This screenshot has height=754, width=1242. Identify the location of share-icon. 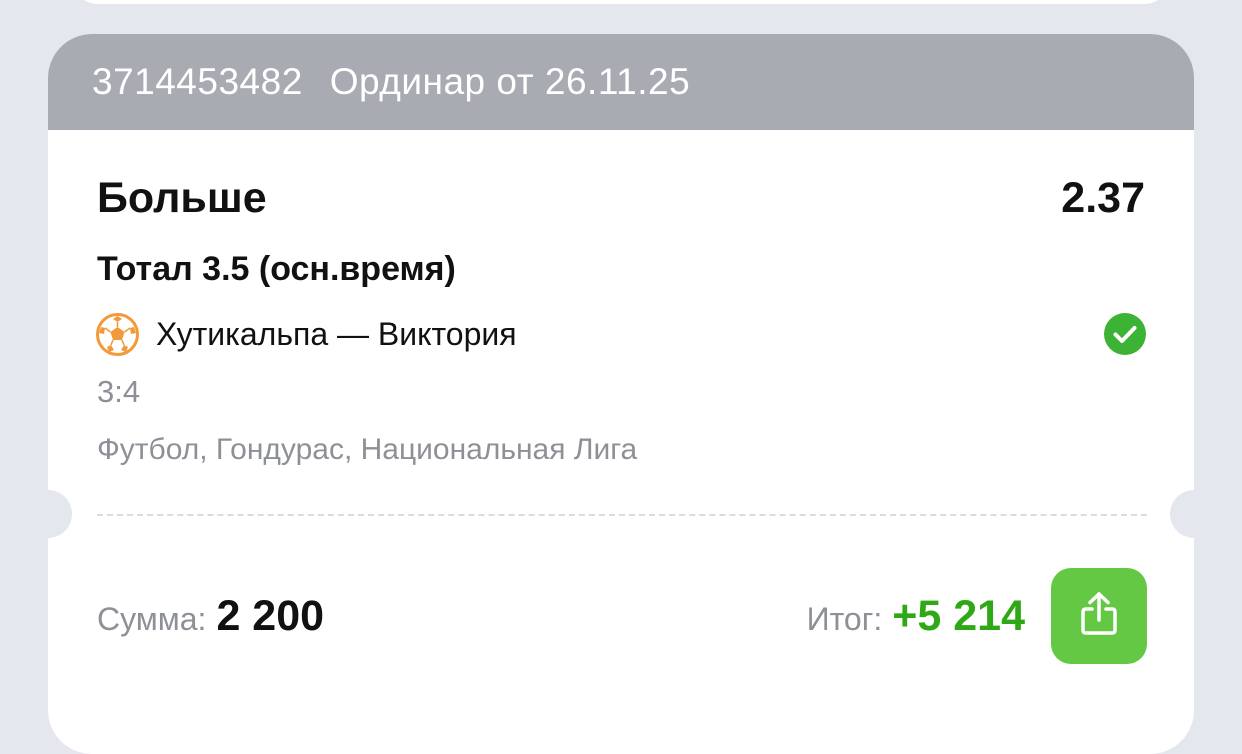
(1099, 616).